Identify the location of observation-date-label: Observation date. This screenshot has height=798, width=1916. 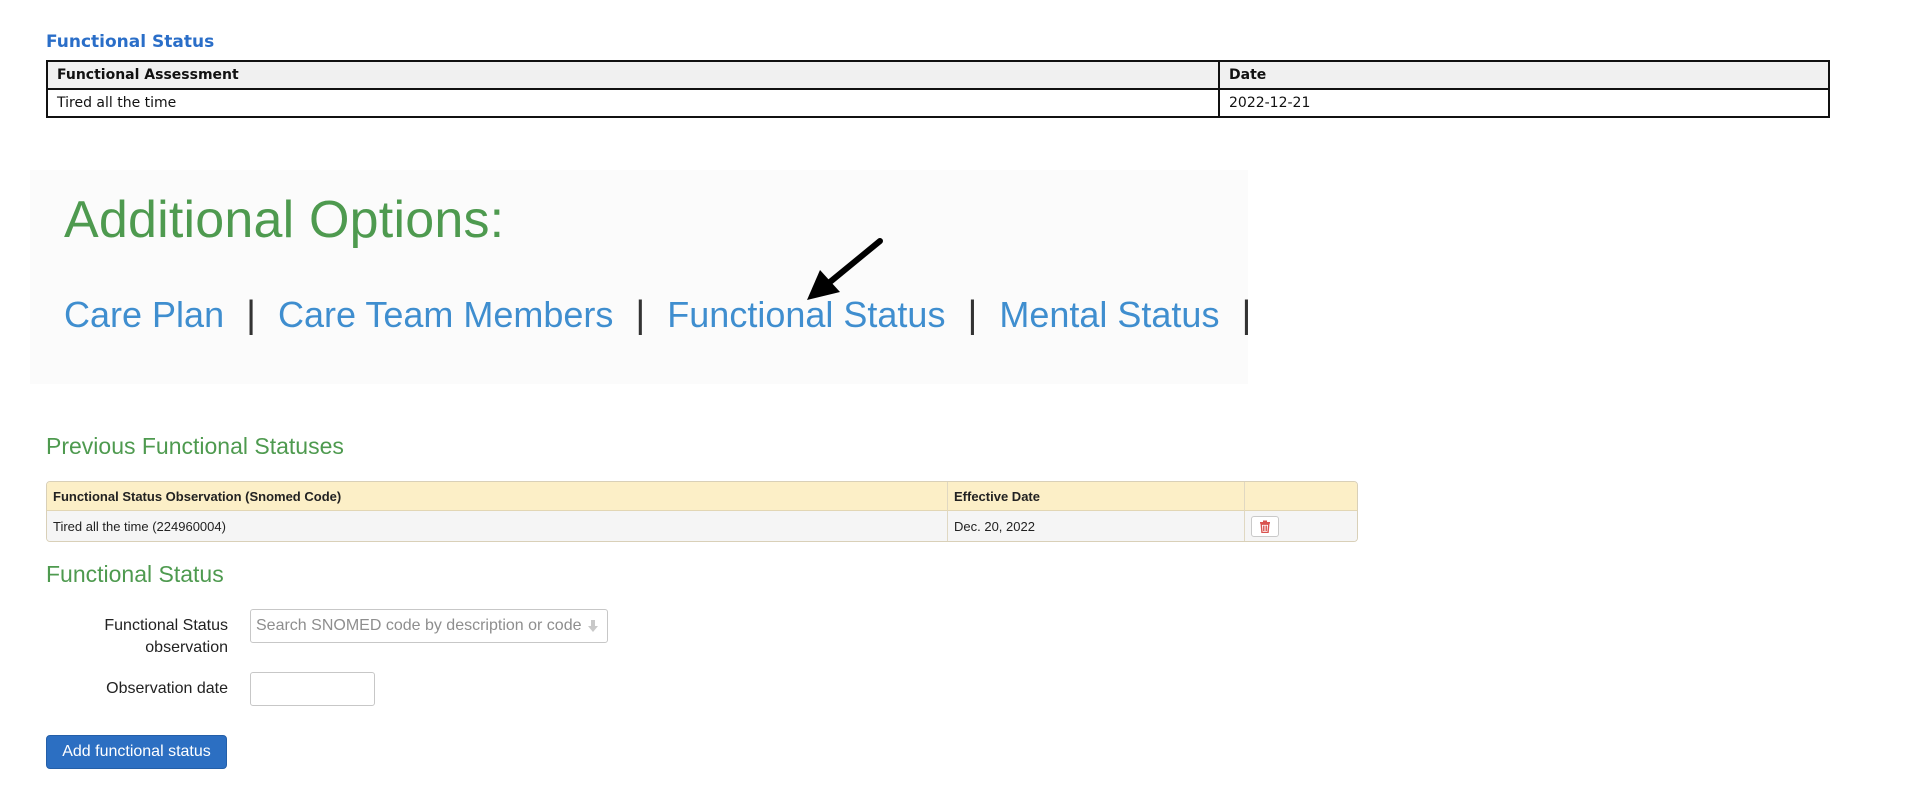
(167, 688).